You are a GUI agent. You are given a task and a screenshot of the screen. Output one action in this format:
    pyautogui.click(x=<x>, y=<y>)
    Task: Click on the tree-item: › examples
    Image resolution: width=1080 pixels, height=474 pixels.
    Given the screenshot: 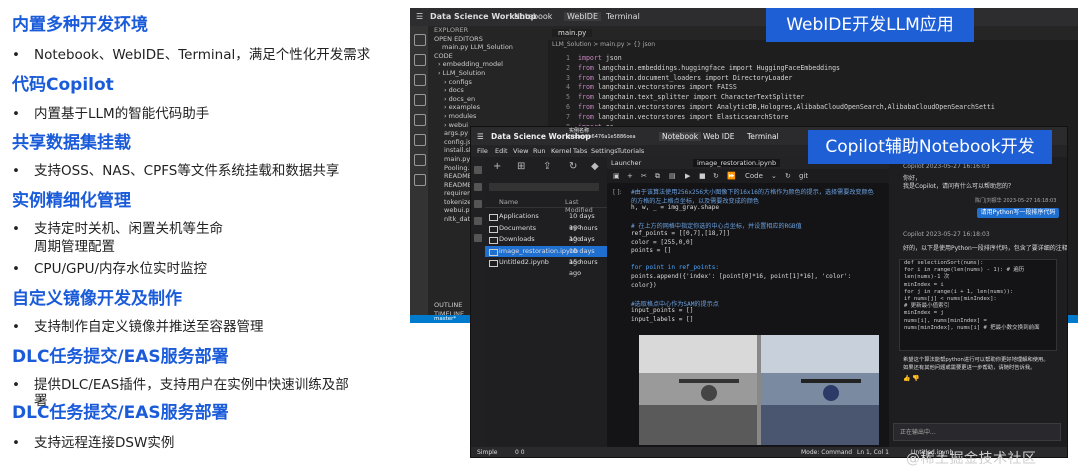 What is the action you would take?
    pyautogui.click(x=488, y=107)
    